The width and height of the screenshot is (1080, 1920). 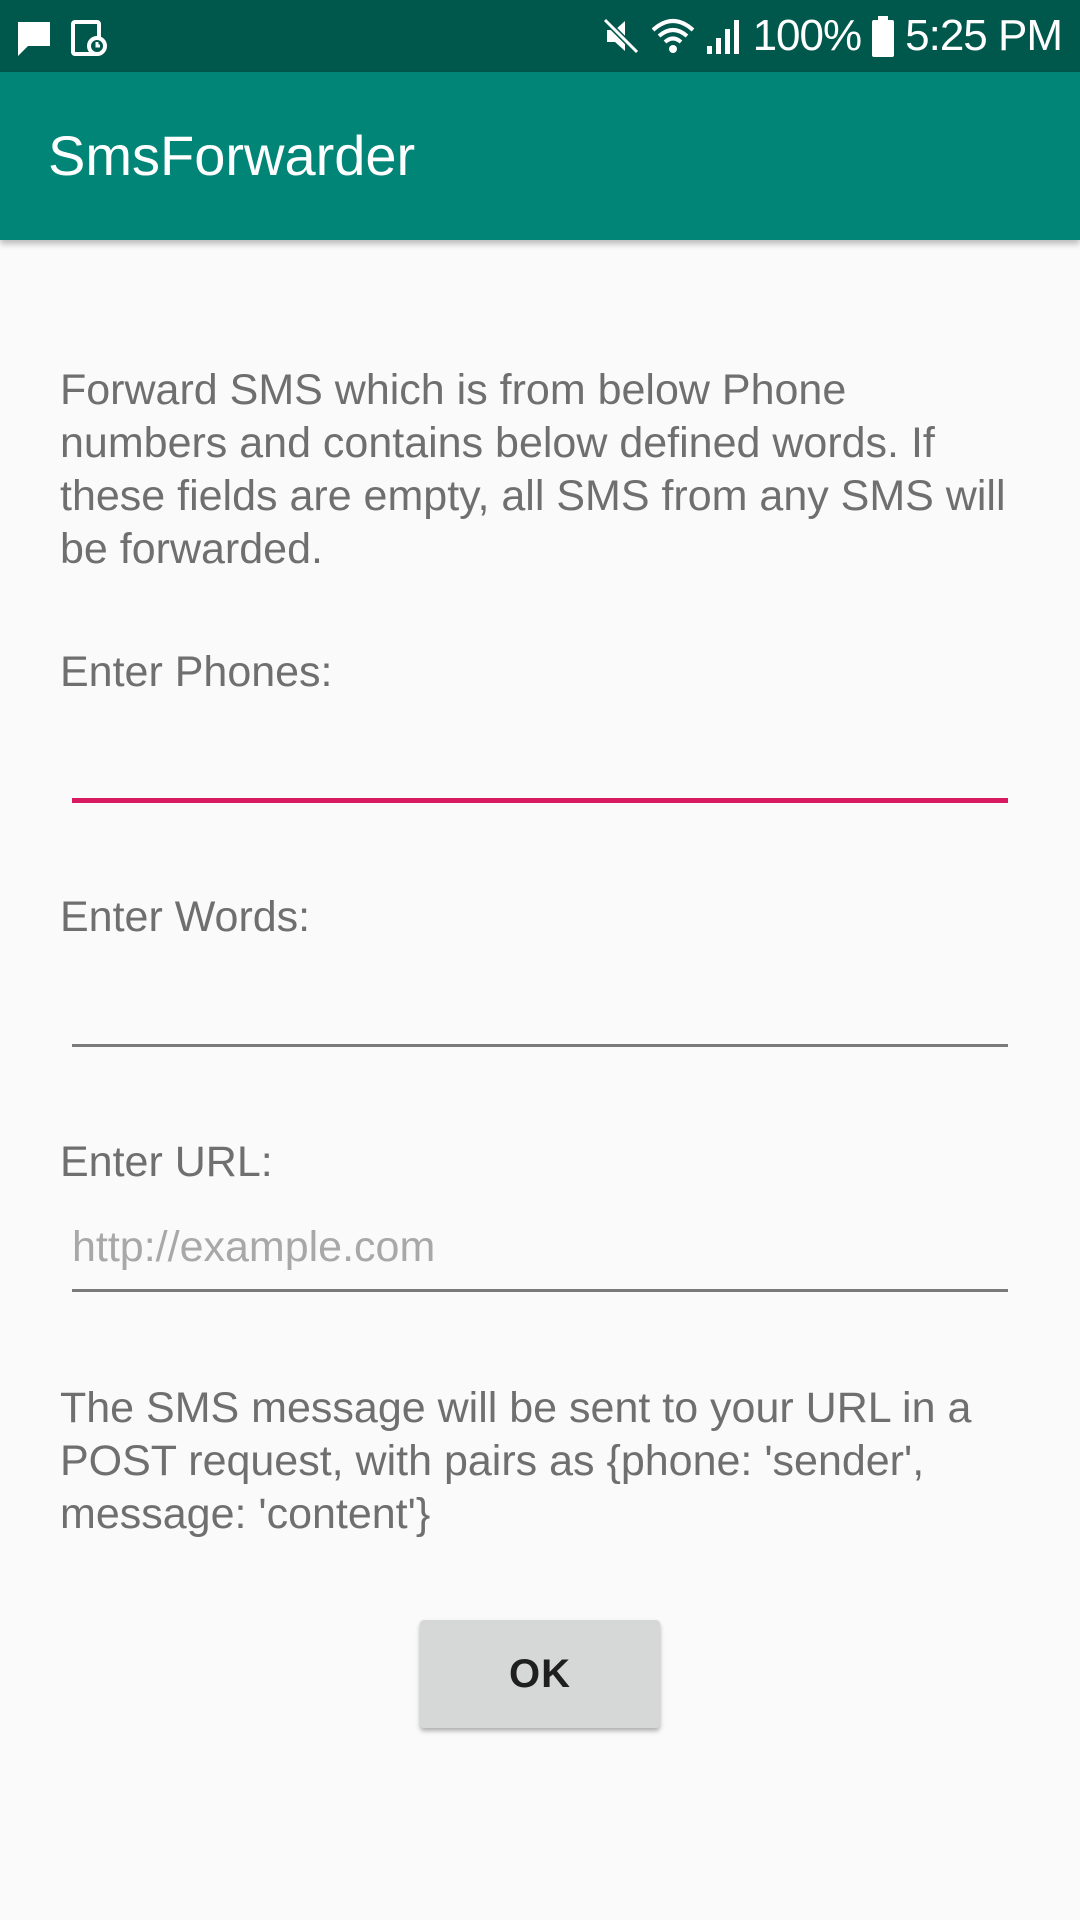 I want to click on words-label: Enter Words:, so click(x=185, y=917).